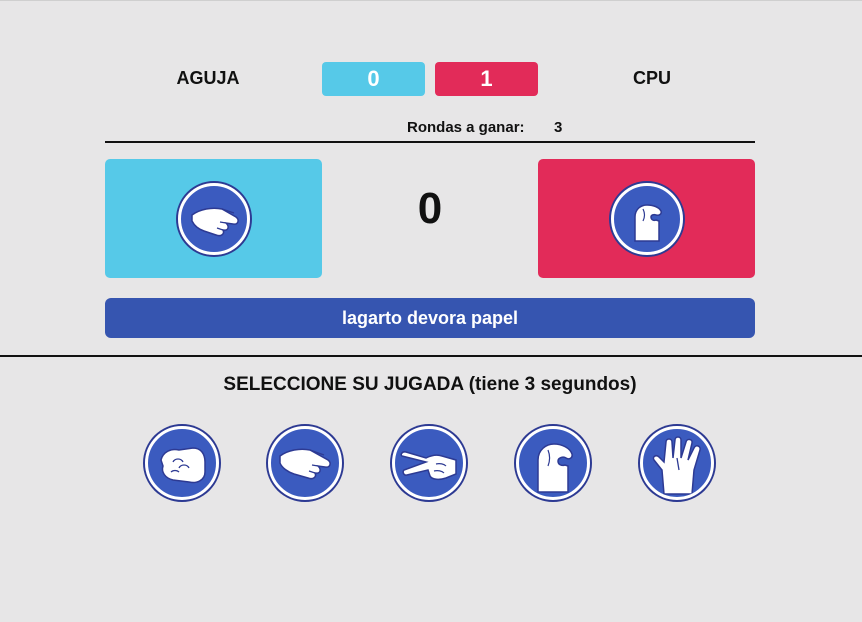 This screenshot has height=622, width=862. I want to click on rounds-label: Rondas a ganar:, so click(466, 127).